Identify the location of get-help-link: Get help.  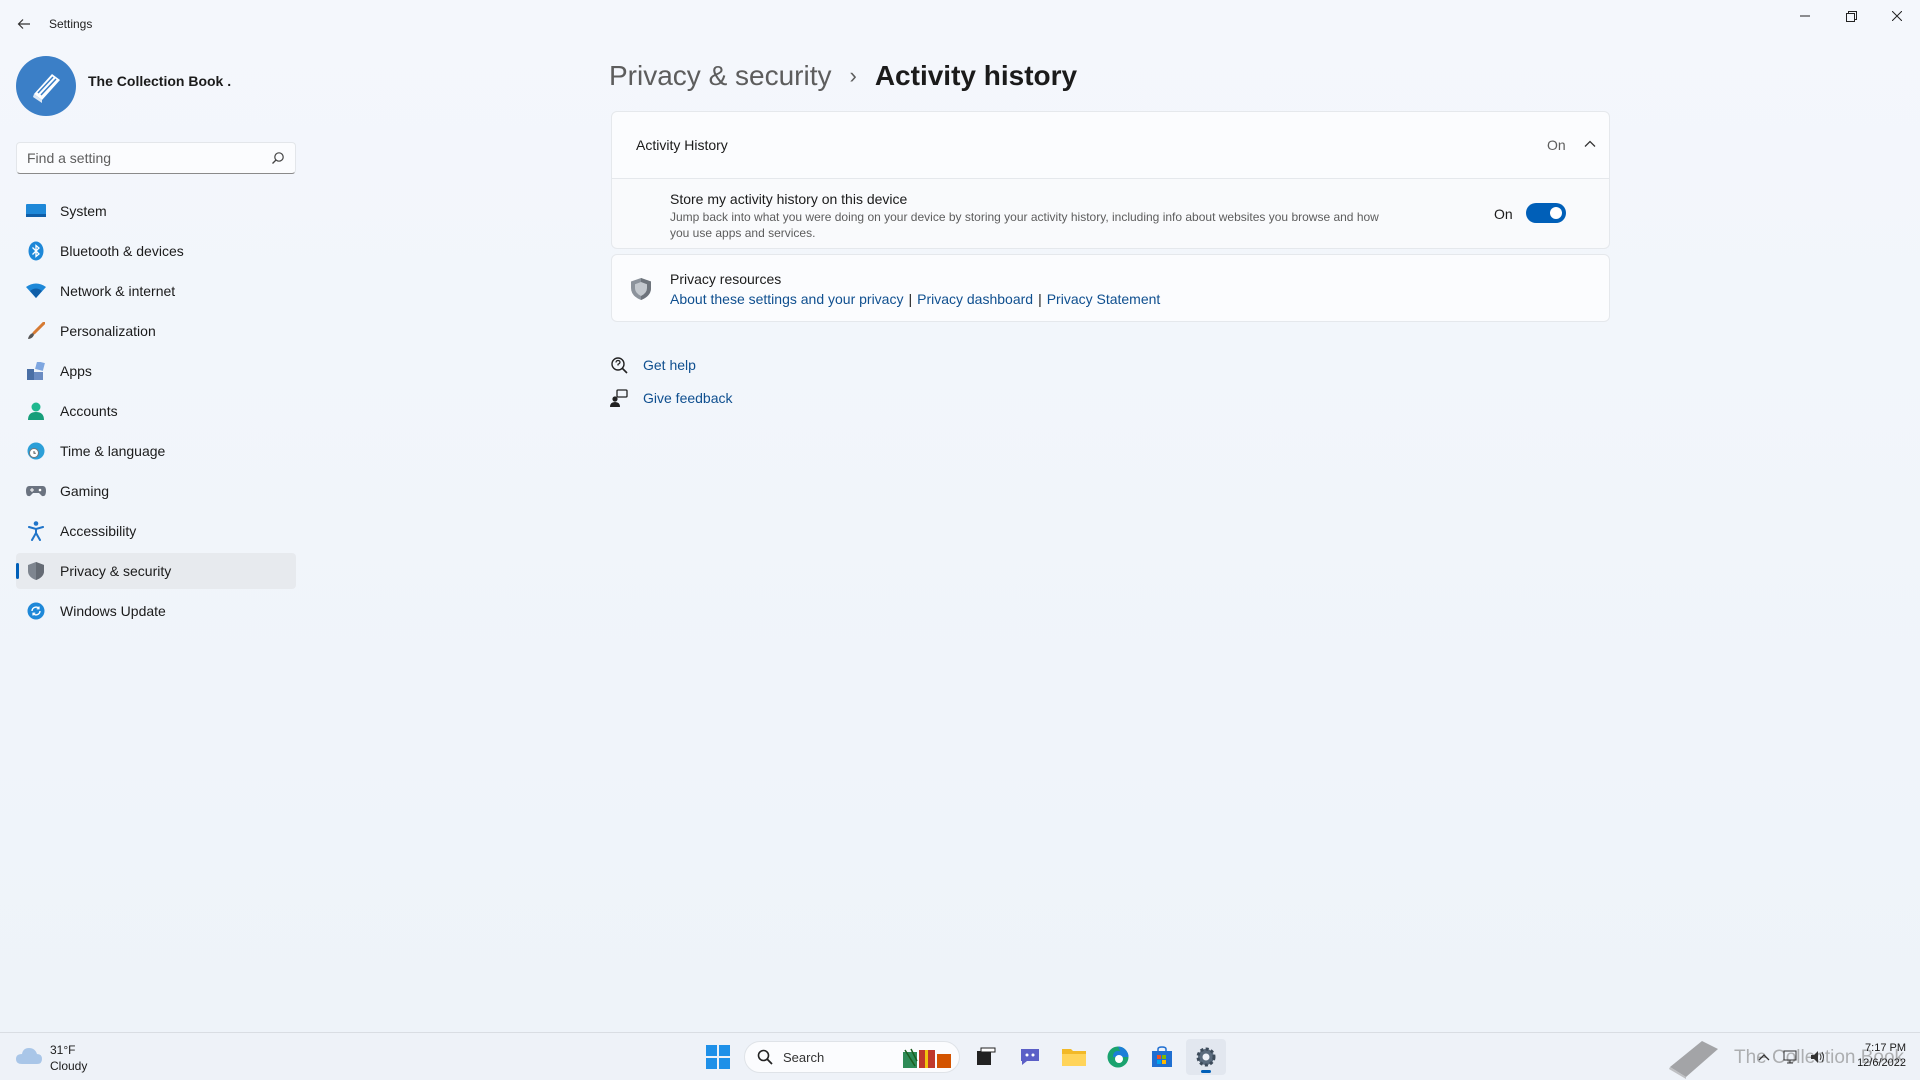
(669, 365).